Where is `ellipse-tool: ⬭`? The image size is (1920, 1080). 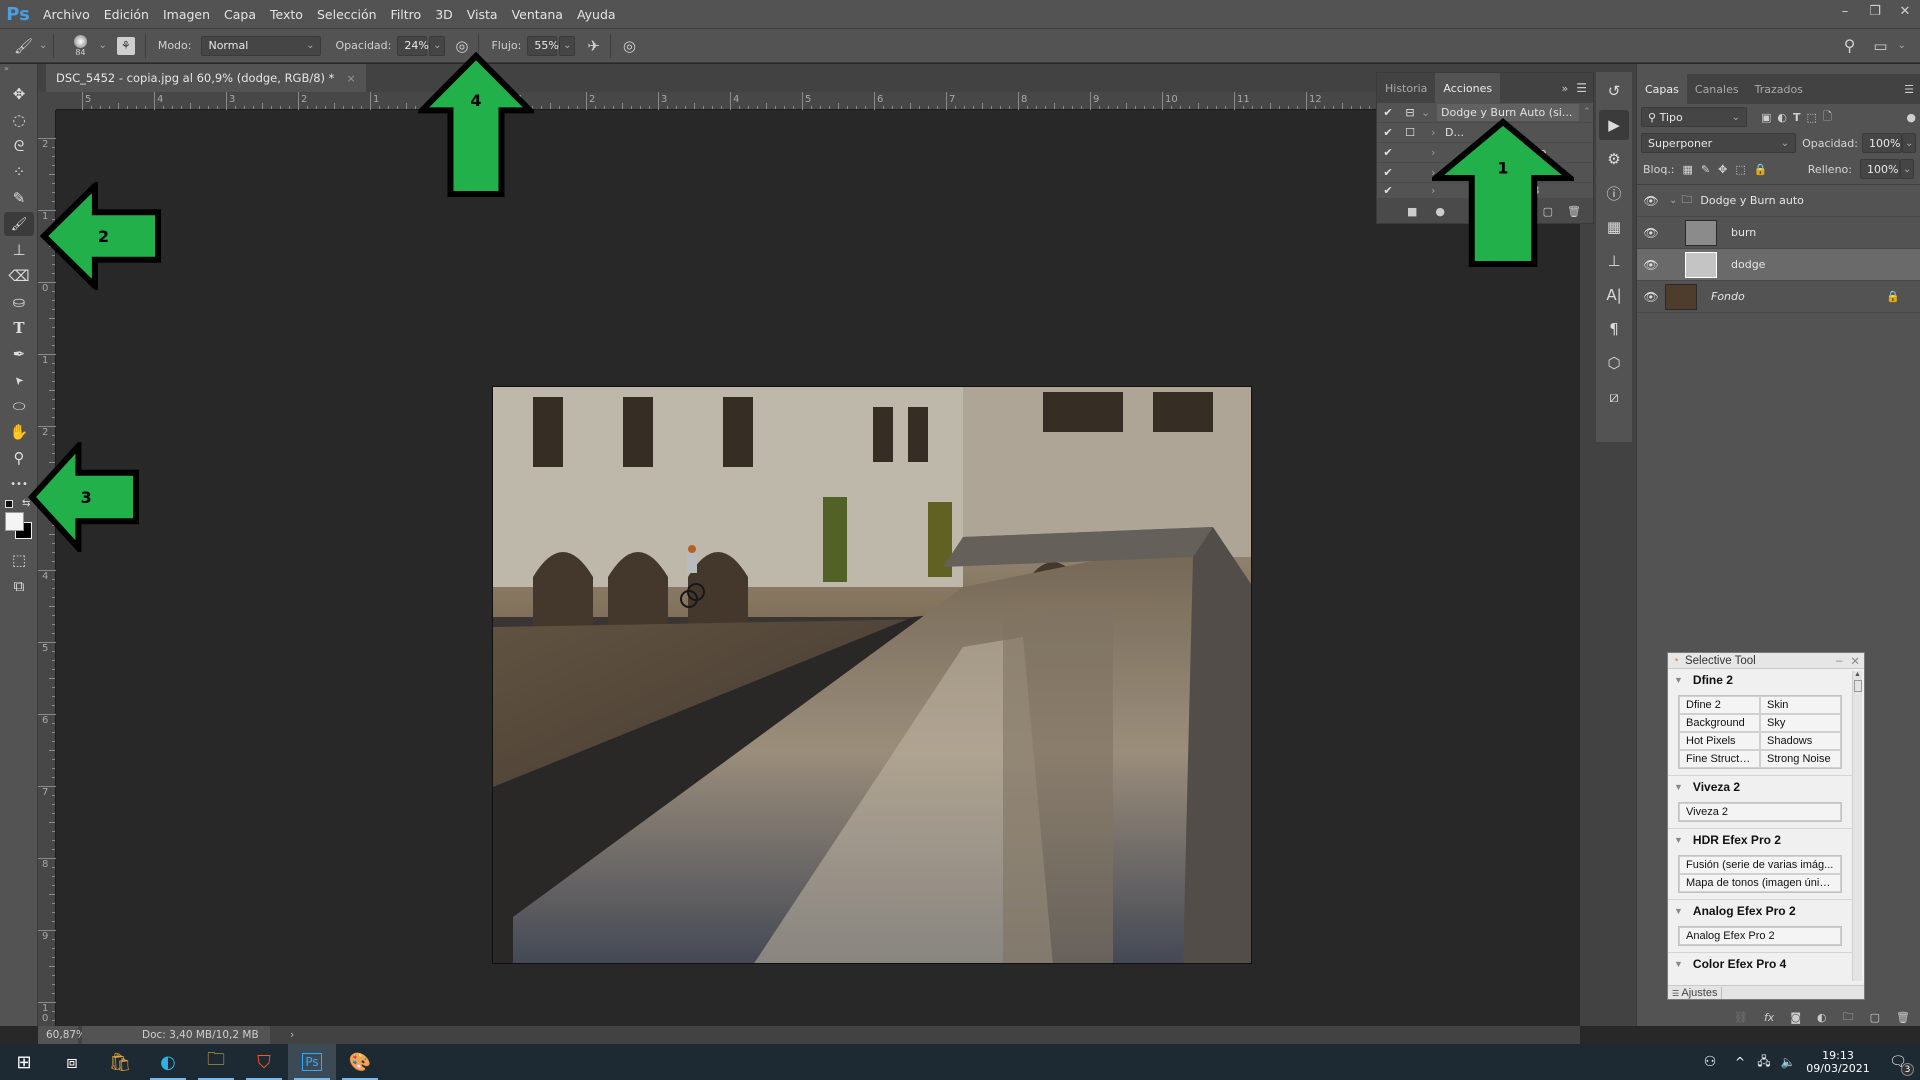
ellipse-tool: ⬭ is located at coordinates (19, 406).